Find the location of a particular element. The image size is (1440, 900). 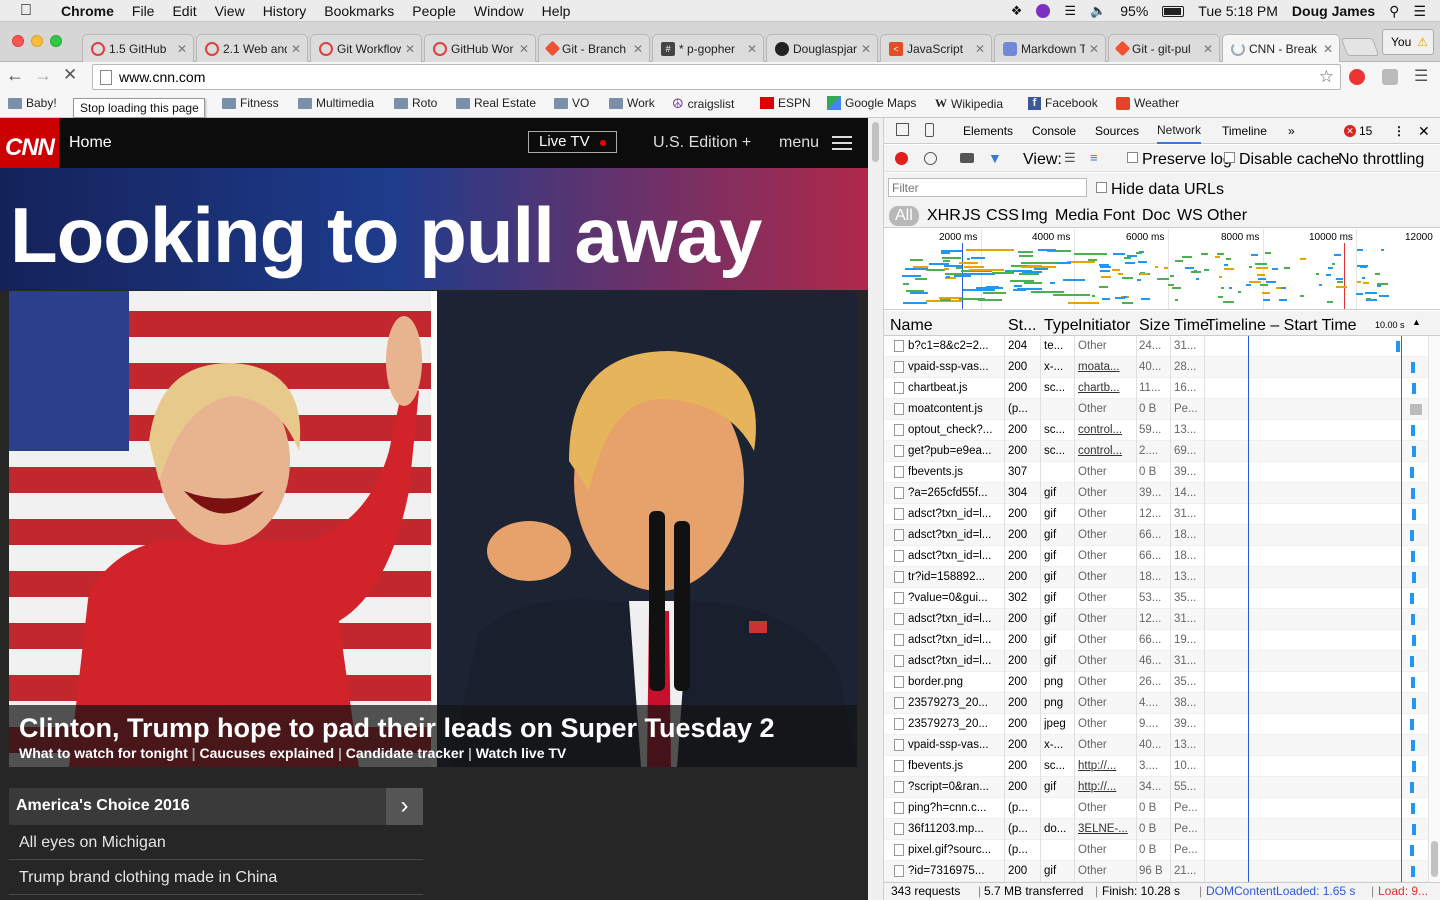

menu-edit: Edit is located at coordinates (184, 11).